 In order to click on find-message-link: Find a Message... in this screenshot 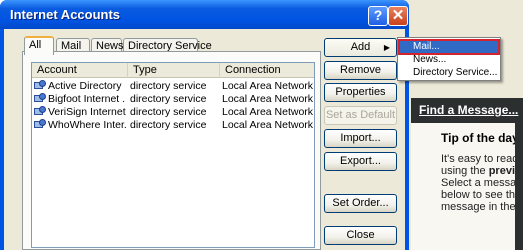, I will do `click(467, 110)`.